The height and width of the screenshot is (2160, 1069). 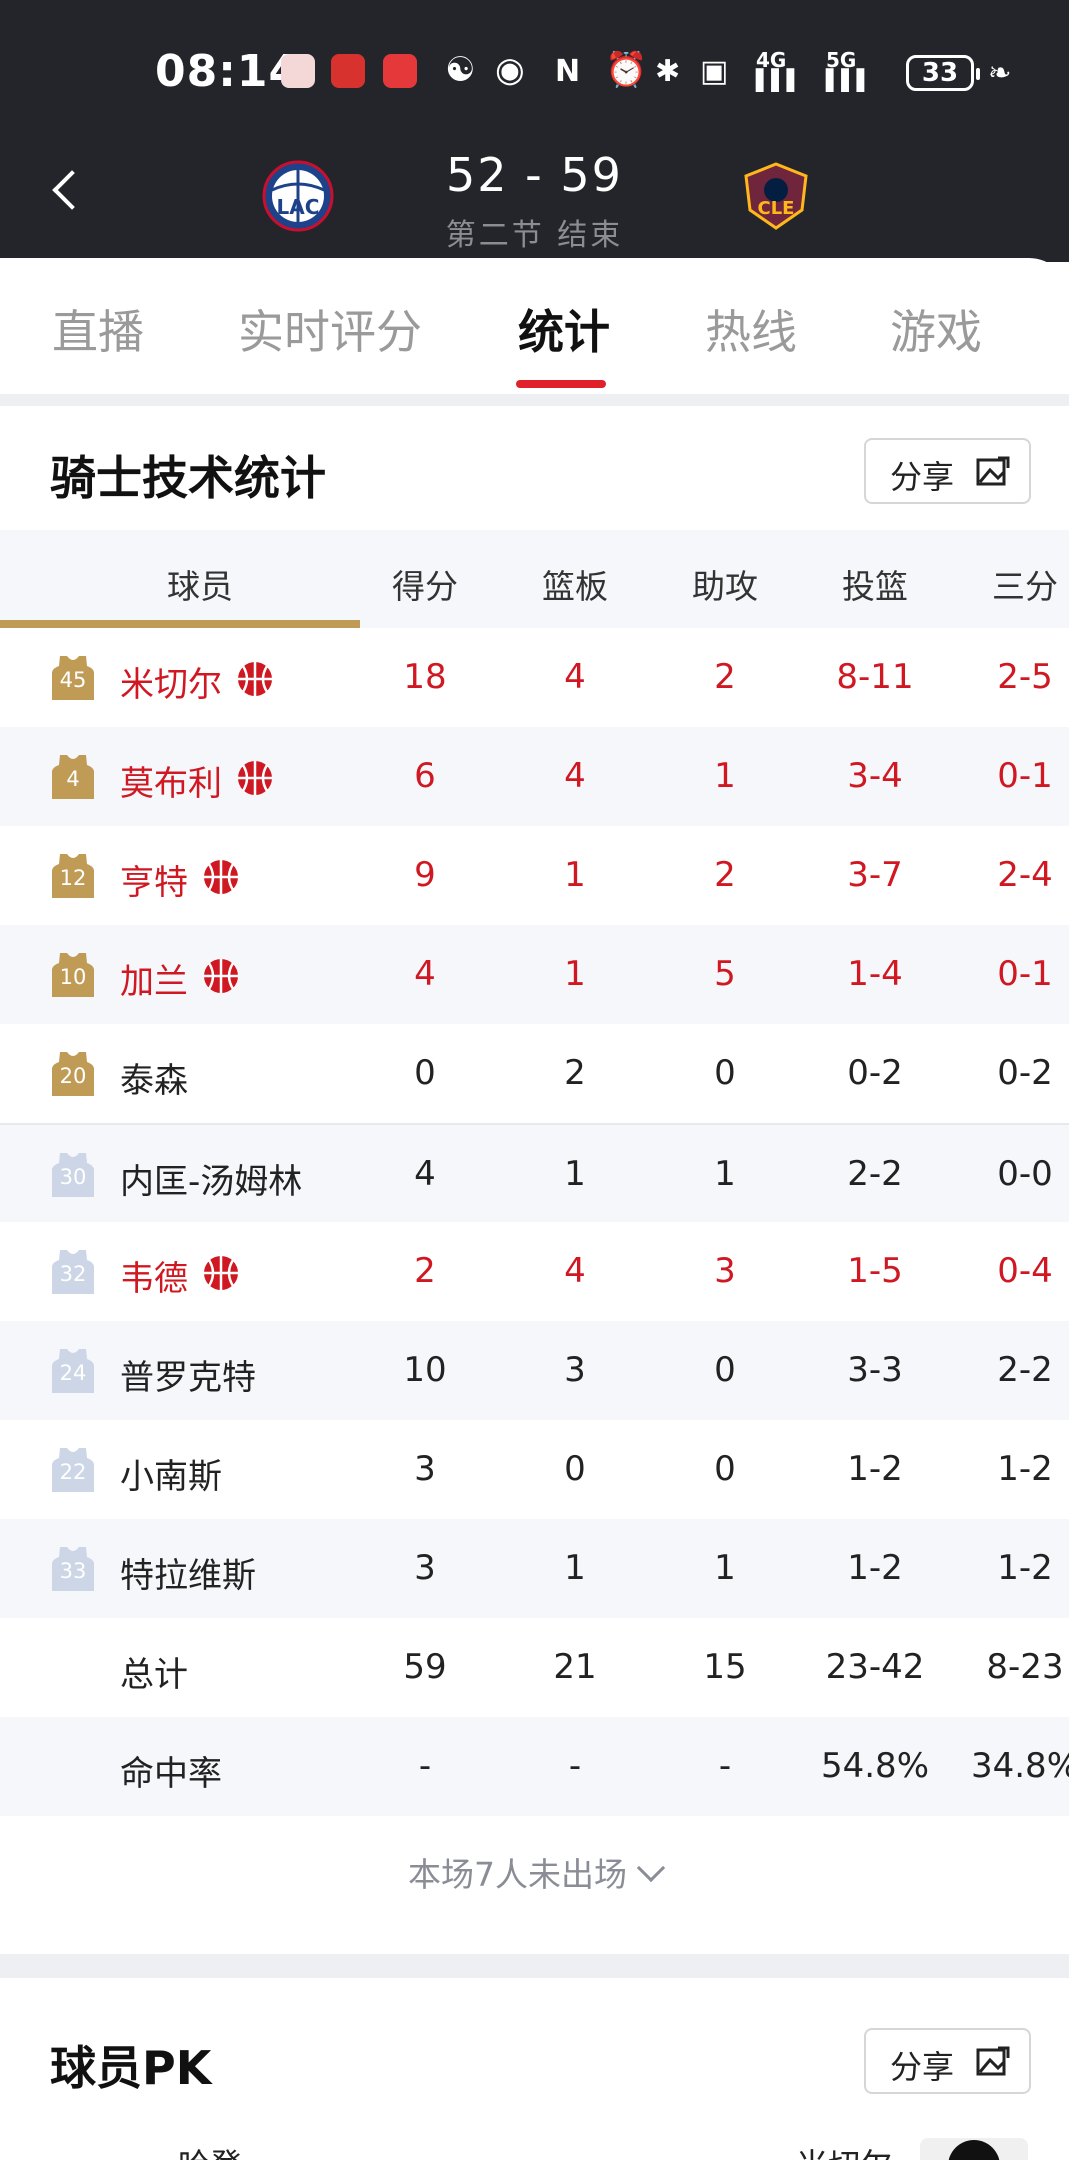 I want to click on player-name: 加兰, so click(x=154, y=978).